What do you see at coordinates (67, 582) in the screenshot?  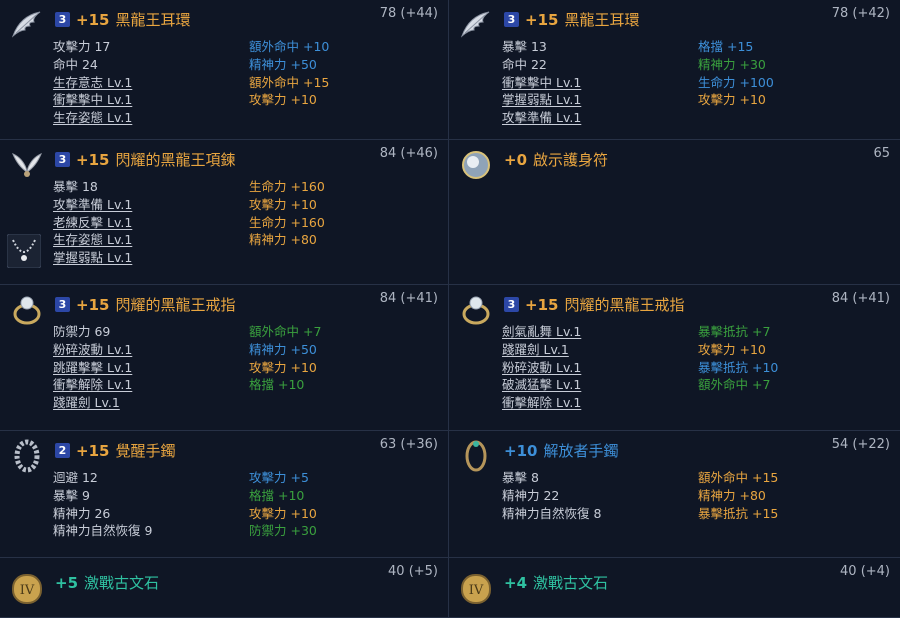 I see `enhance-level: +5` at bounding box center [67, 582].